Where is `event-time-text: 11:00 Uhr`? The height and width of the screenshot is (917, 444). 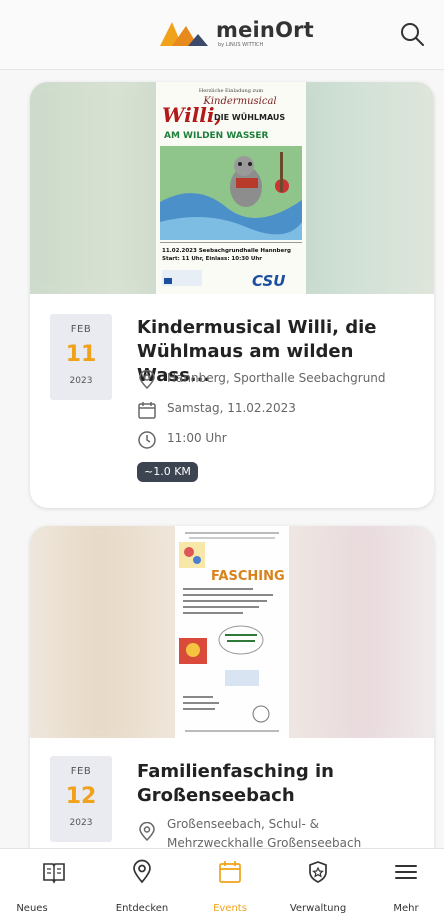
event-time-text: 11:00 Uhr is located at coordinates (197, 438).